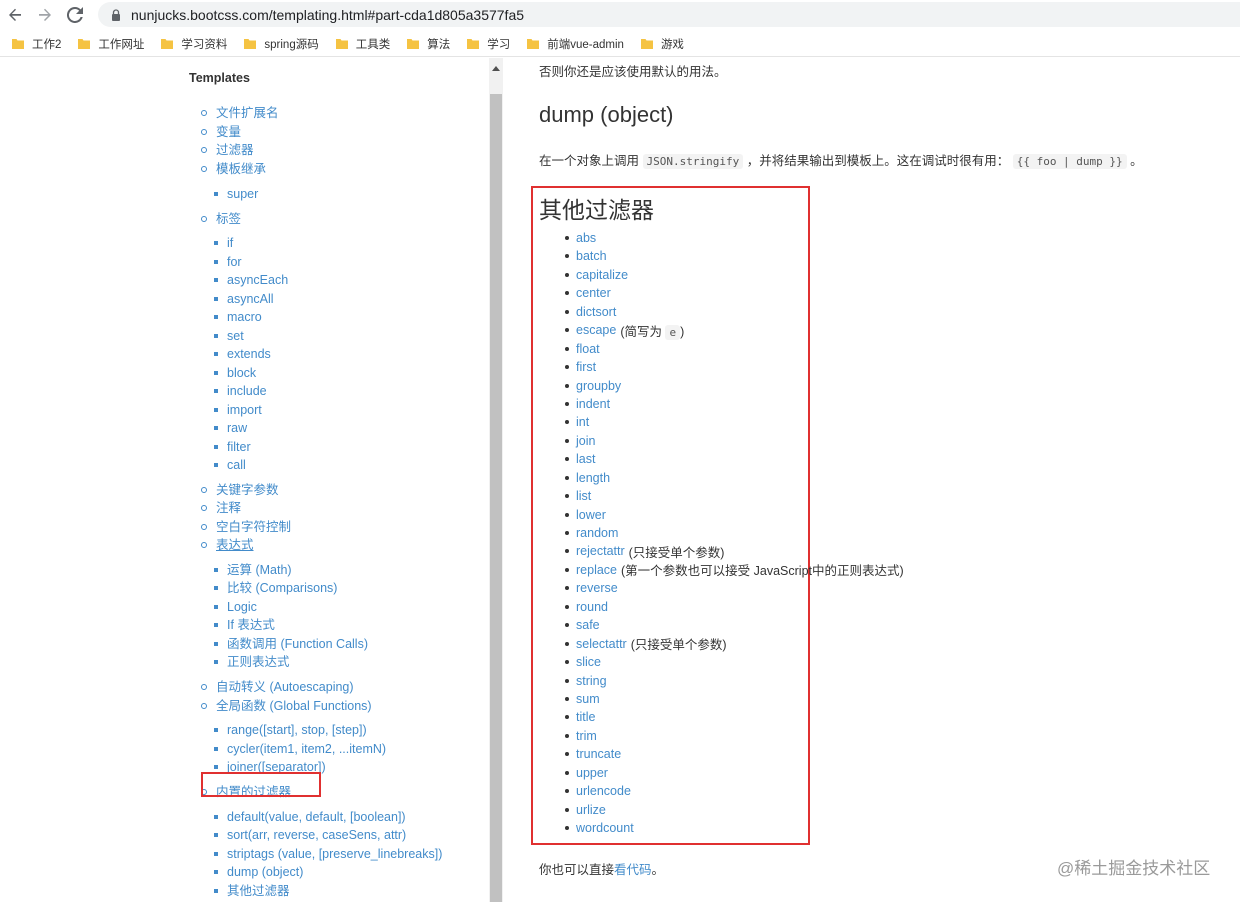 The image size is (1240, 902). What do you see at coordinates (252, 891) in the screenshot?
I see `toc-item-其他过滤器: 其他过滤器` at bounding box center [252, 891].